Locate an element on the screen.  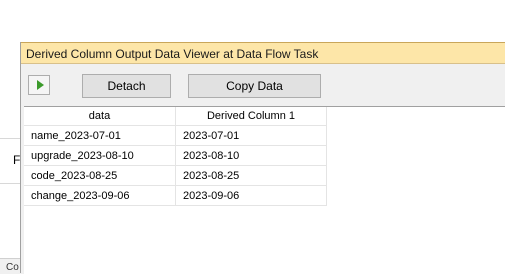
background-bottom-label: Co is located at coordinates (12, 267).